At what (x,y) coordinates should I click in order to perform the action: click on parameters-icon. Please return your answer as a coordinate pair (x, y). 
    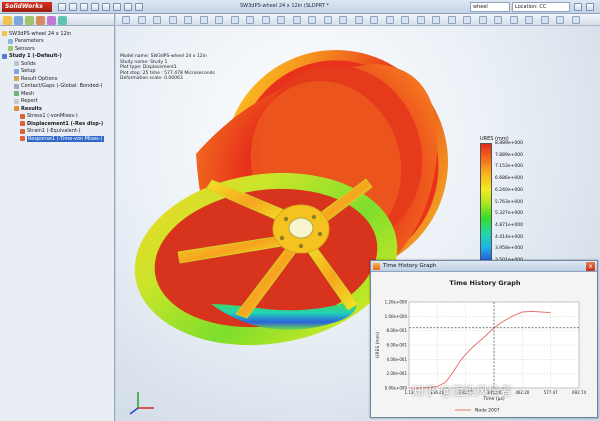
    Looking at the image, I should click on (10, 41).